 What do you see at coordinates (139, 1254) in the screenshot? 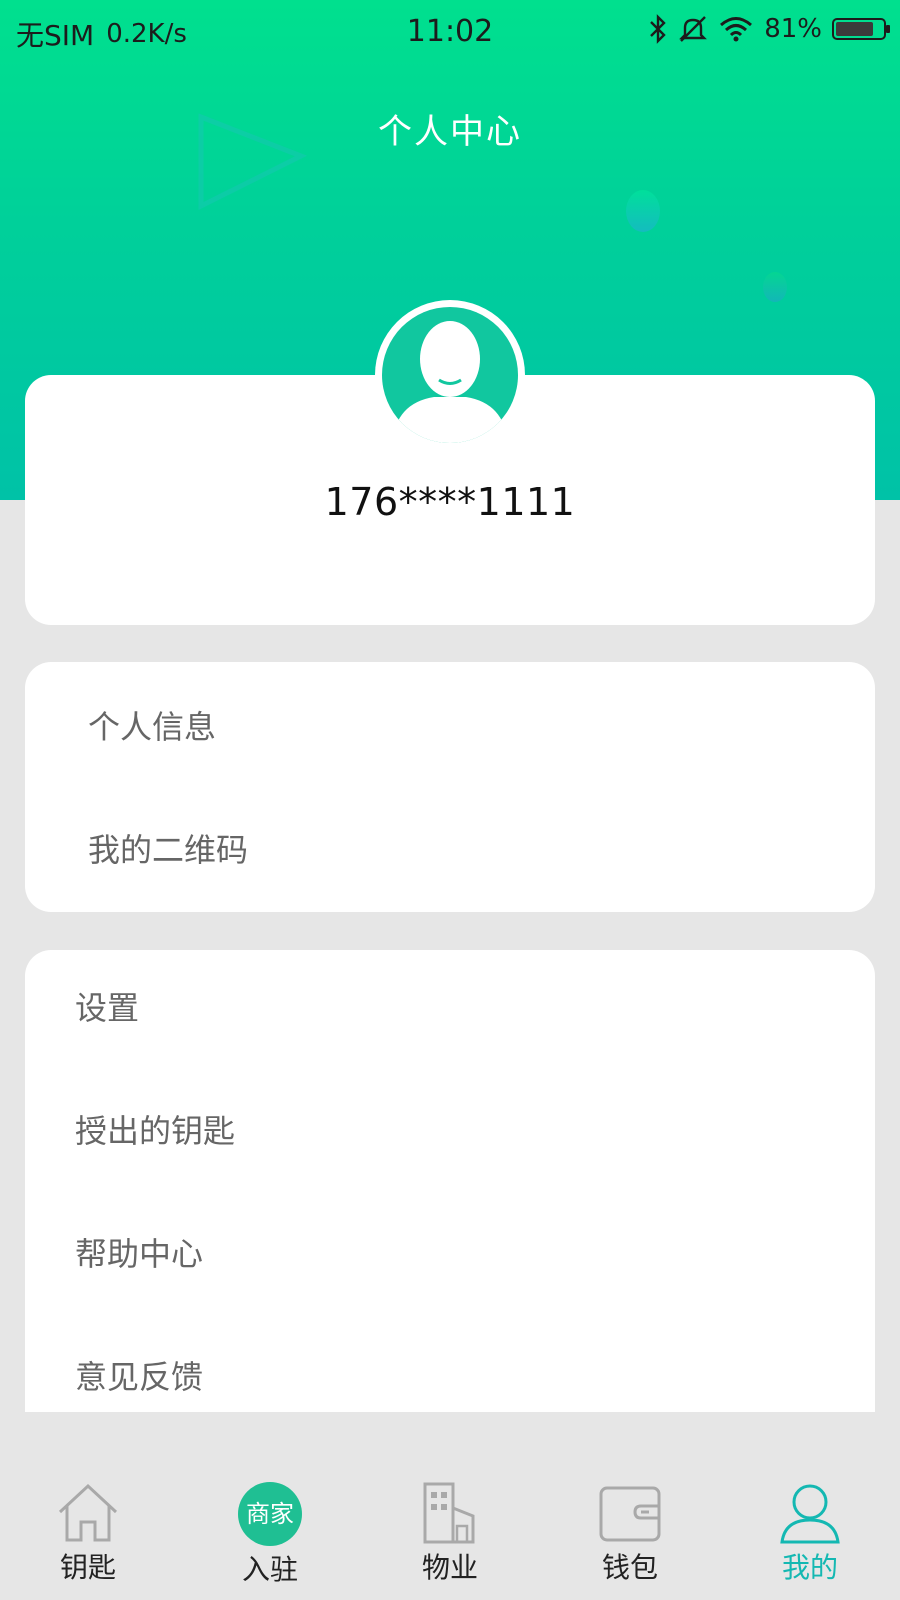
I see `menu-item-label: 帮助中心` at bounding box center [139, 1254].